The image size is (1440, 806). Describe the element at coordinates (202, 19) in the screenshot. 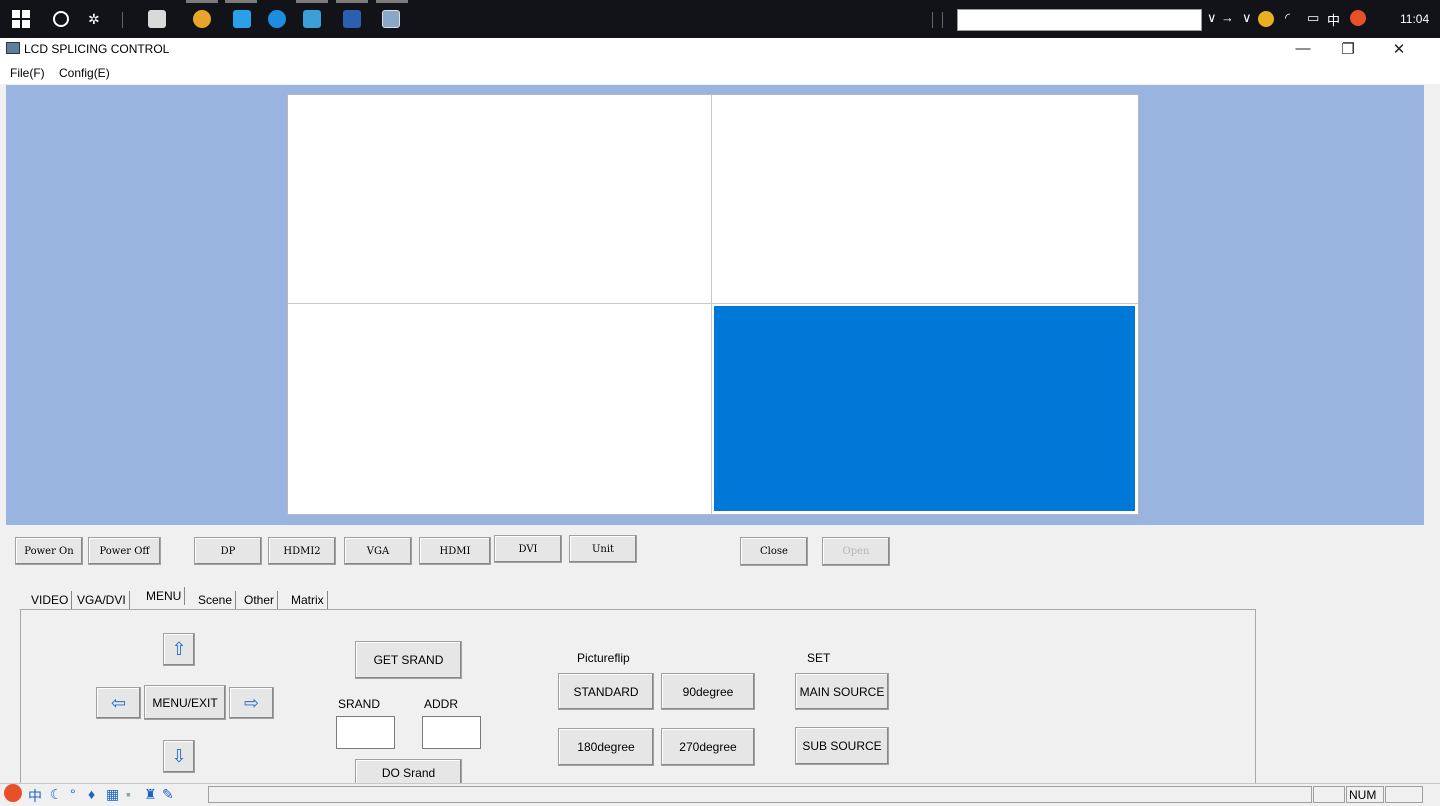

I see `chrome-icon` at that location.